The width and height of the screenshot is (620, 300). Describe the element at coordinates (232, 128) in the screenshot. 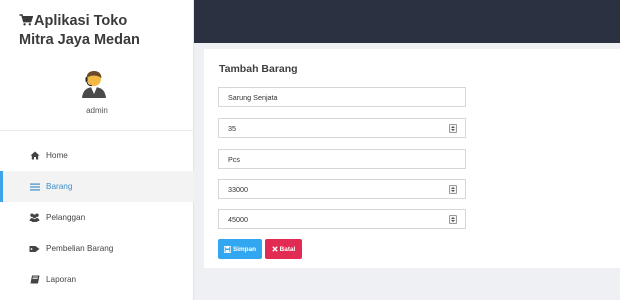

I see `field-value: 35` at that location.